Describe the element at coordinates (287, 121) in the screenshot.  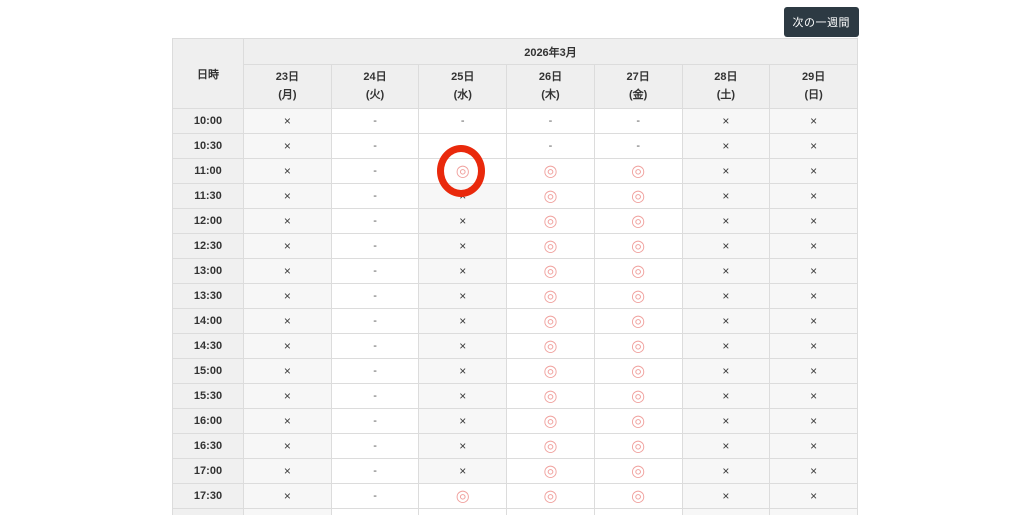
I see `slot-cell-1000-day0: ×` at that location.